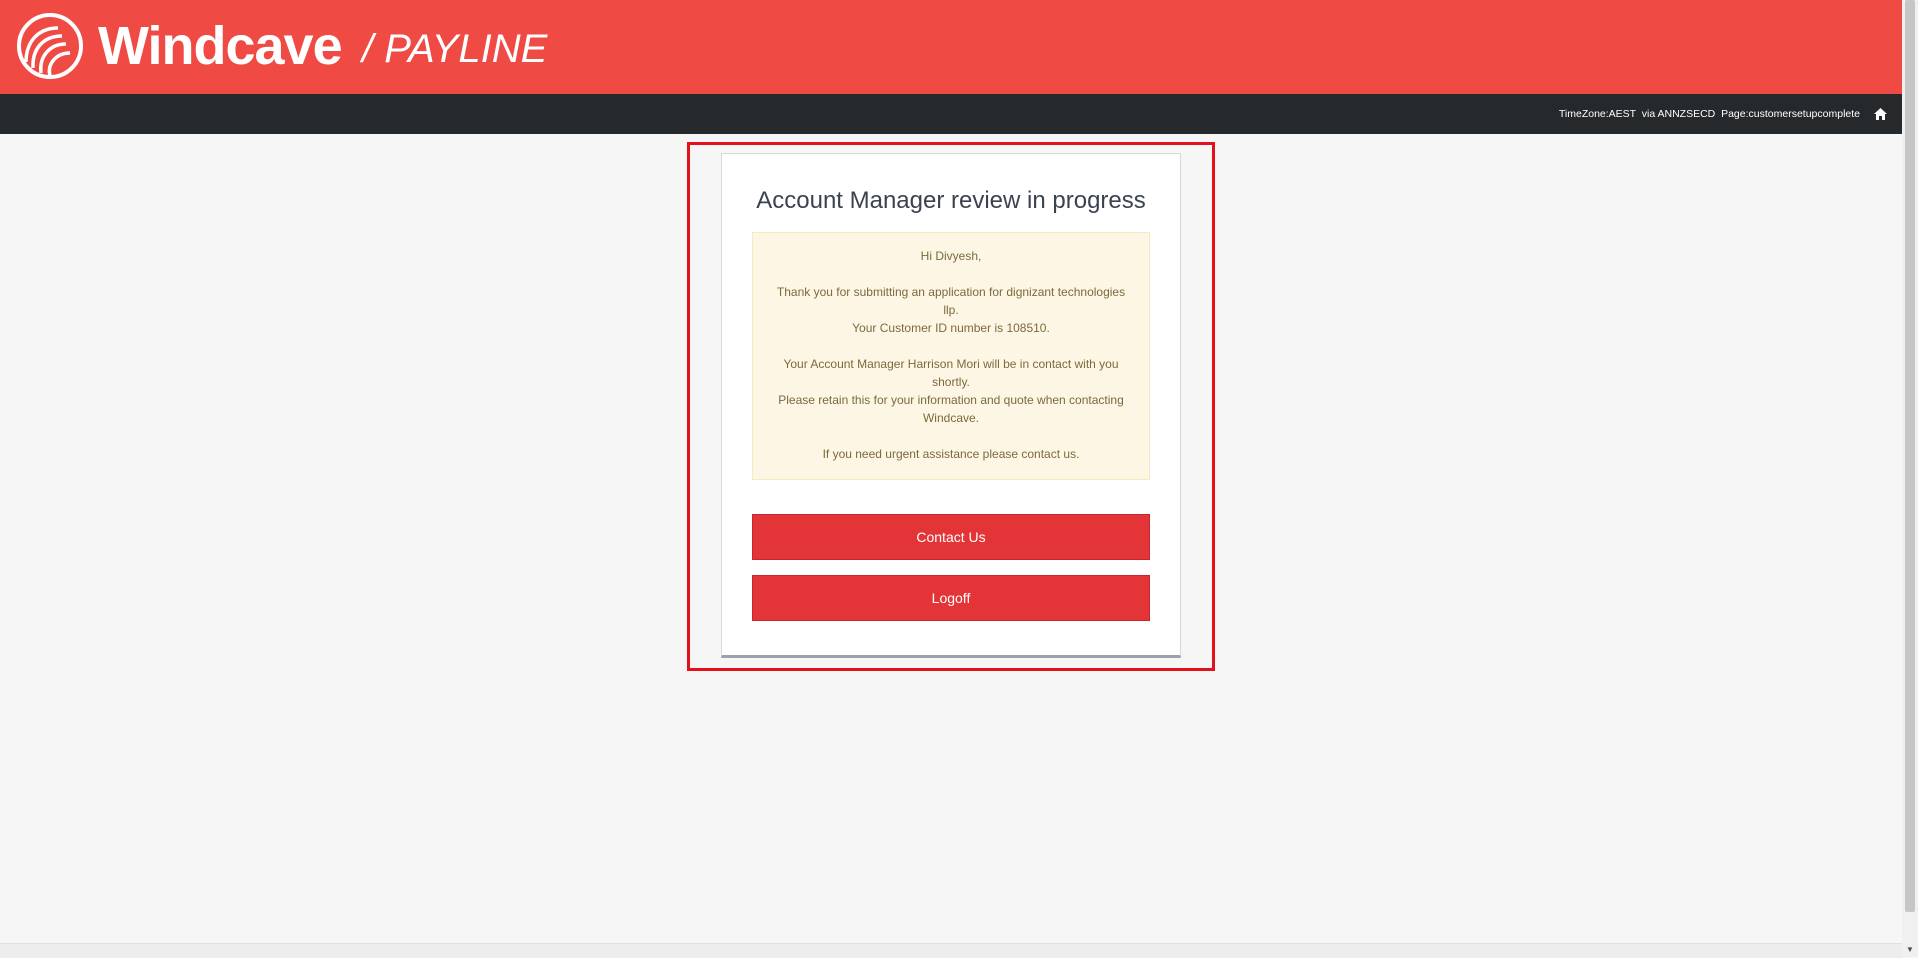 This screenshot has height=958, width=1918. I want to click on notice-greeting: Hi Divyesh,, so click(951, 256).